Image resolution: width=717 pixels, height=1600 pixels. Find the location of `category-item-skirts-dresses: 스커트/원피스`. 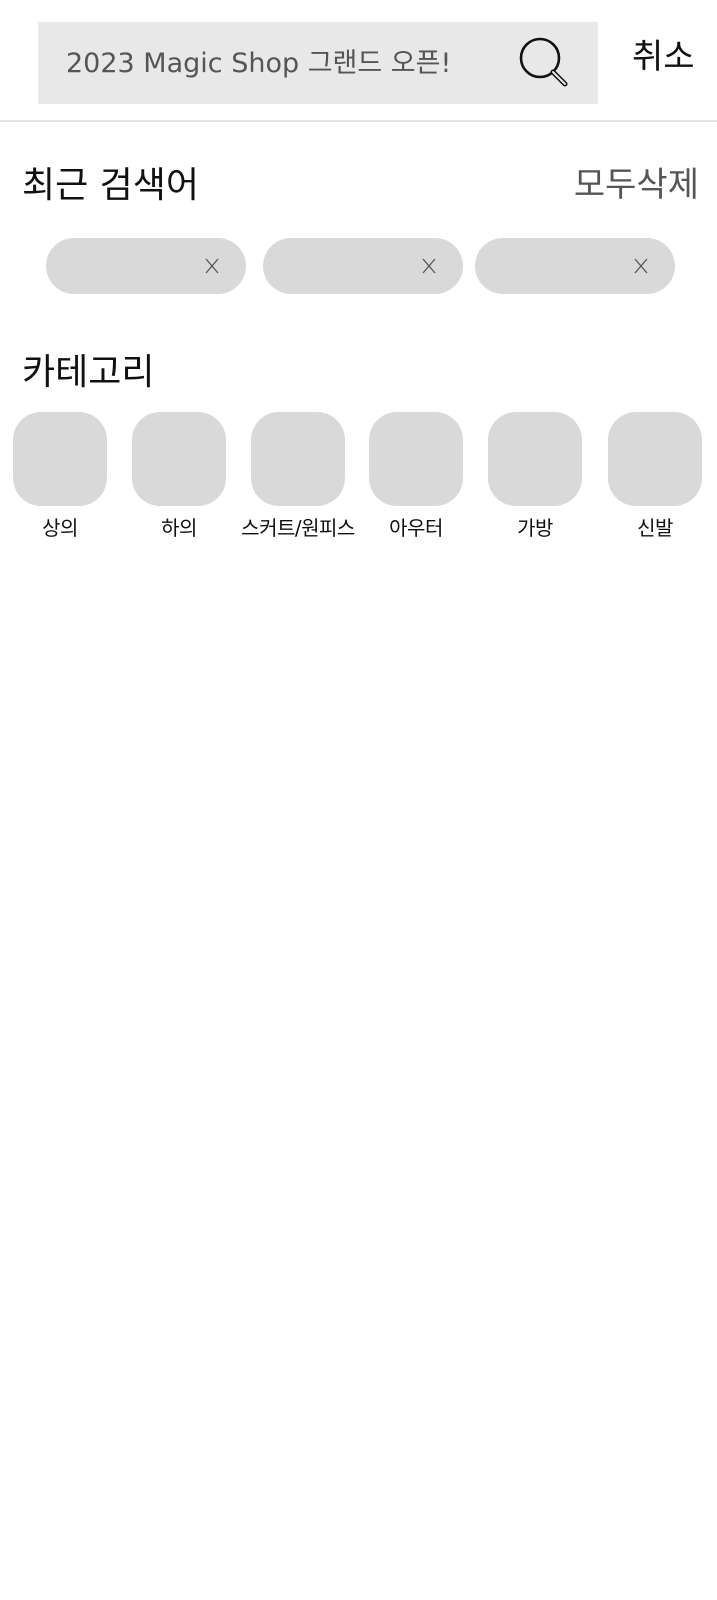

category-item-skirts-dresses: 스커트/원피스 is located at coordinates (298, 476).